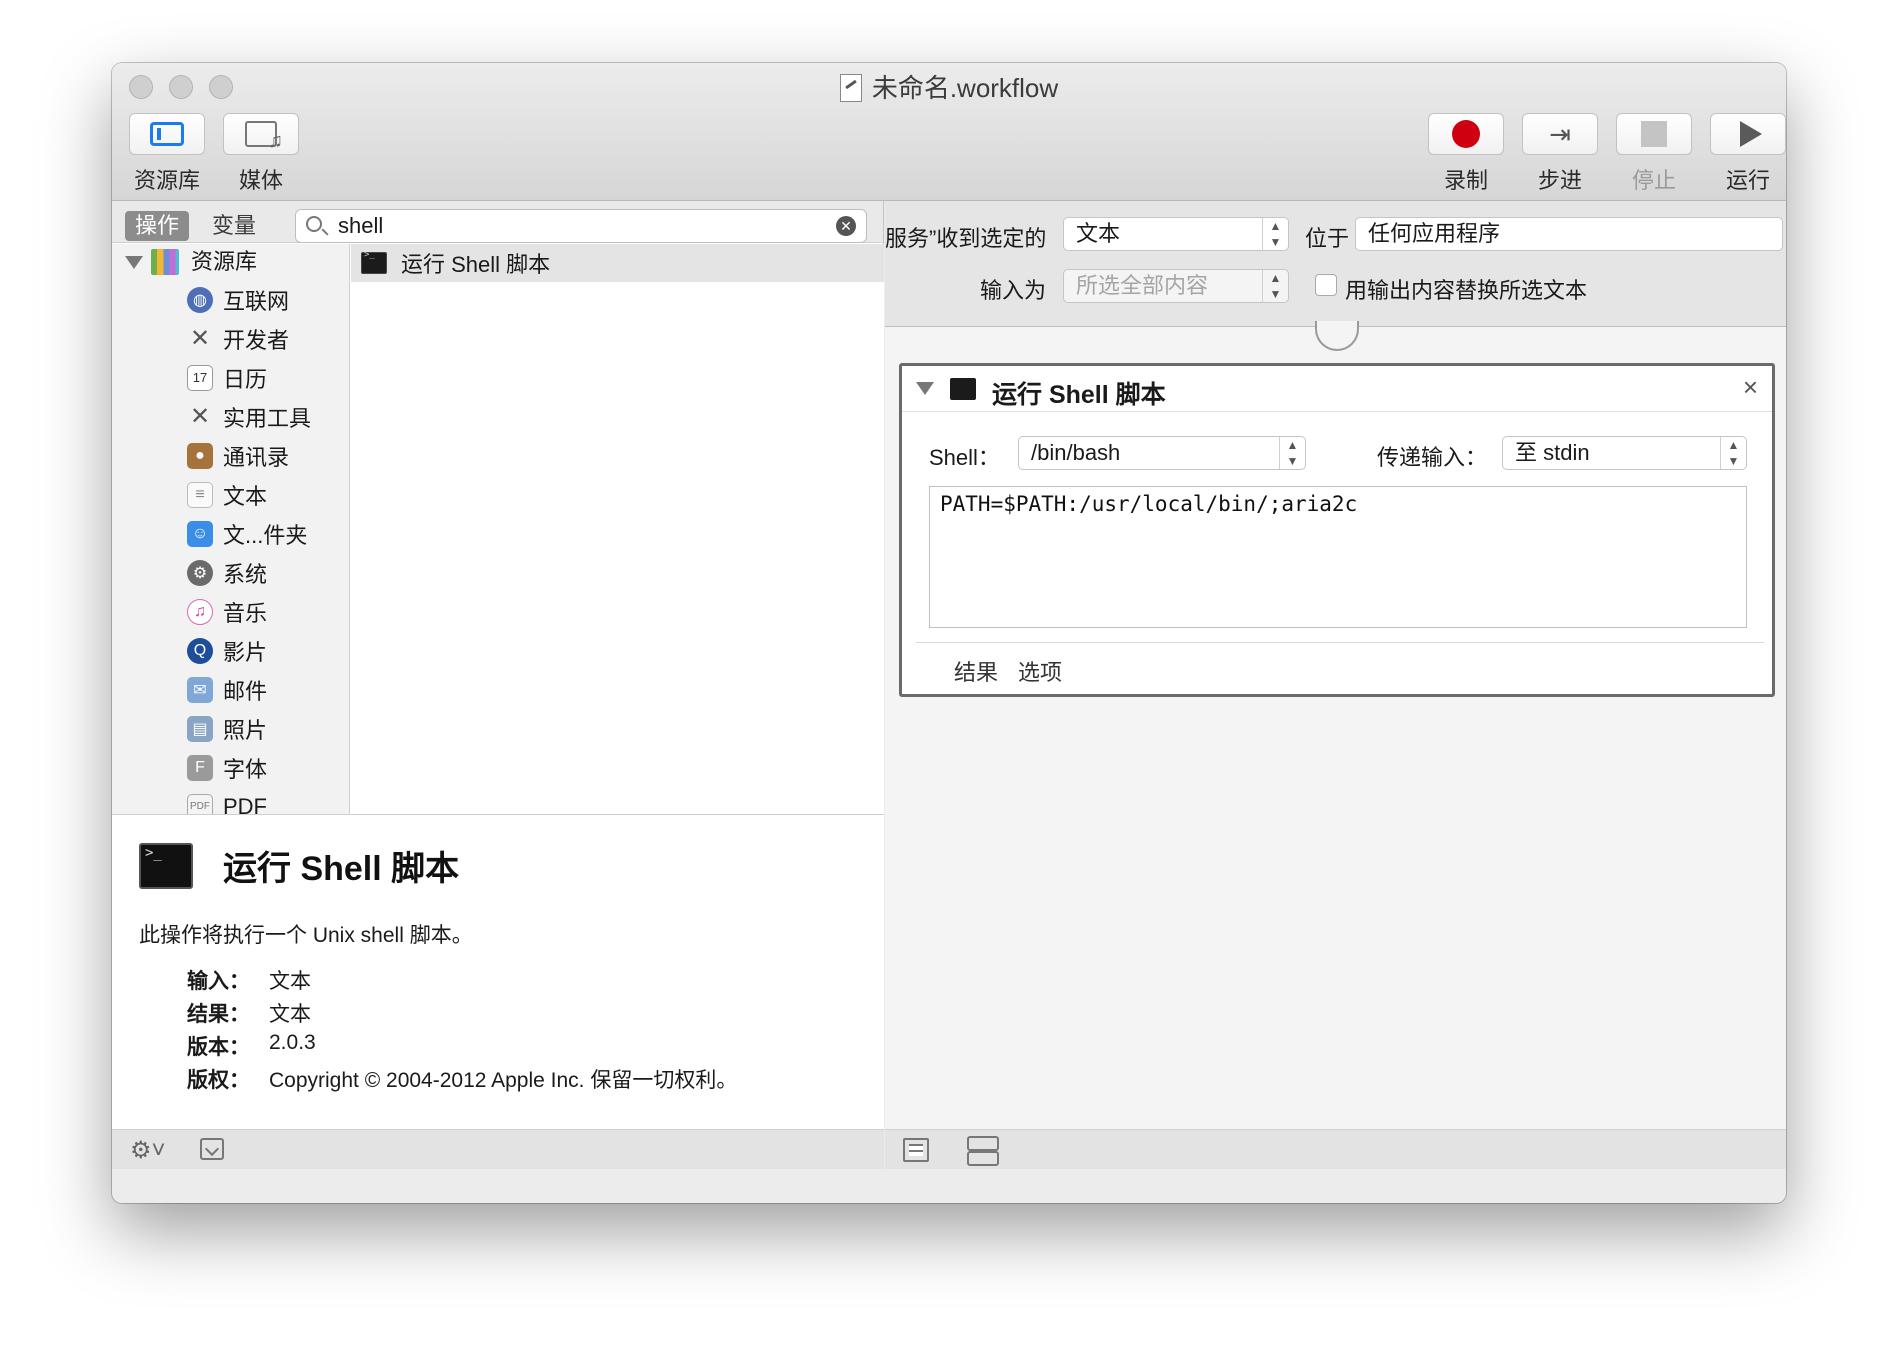 The width and height of the screenshot is (1898, 1364). What do you see at coordinates (230, 455) in the screenshot?
I see `category-item-contacts: ● 通讯录` at bounding box center [230, 455].